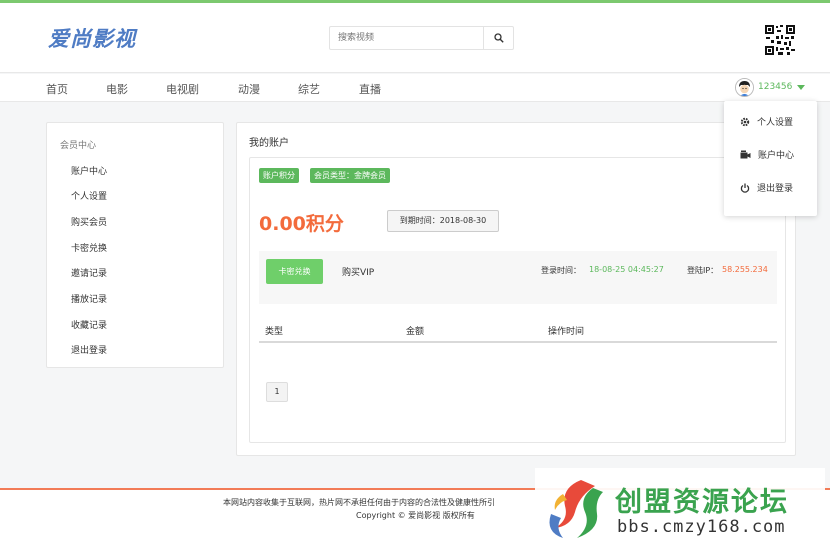  Describe the element at coordinates (561, 270) in the screenshot. I see `login-time-label: 登录时间：` at that location.